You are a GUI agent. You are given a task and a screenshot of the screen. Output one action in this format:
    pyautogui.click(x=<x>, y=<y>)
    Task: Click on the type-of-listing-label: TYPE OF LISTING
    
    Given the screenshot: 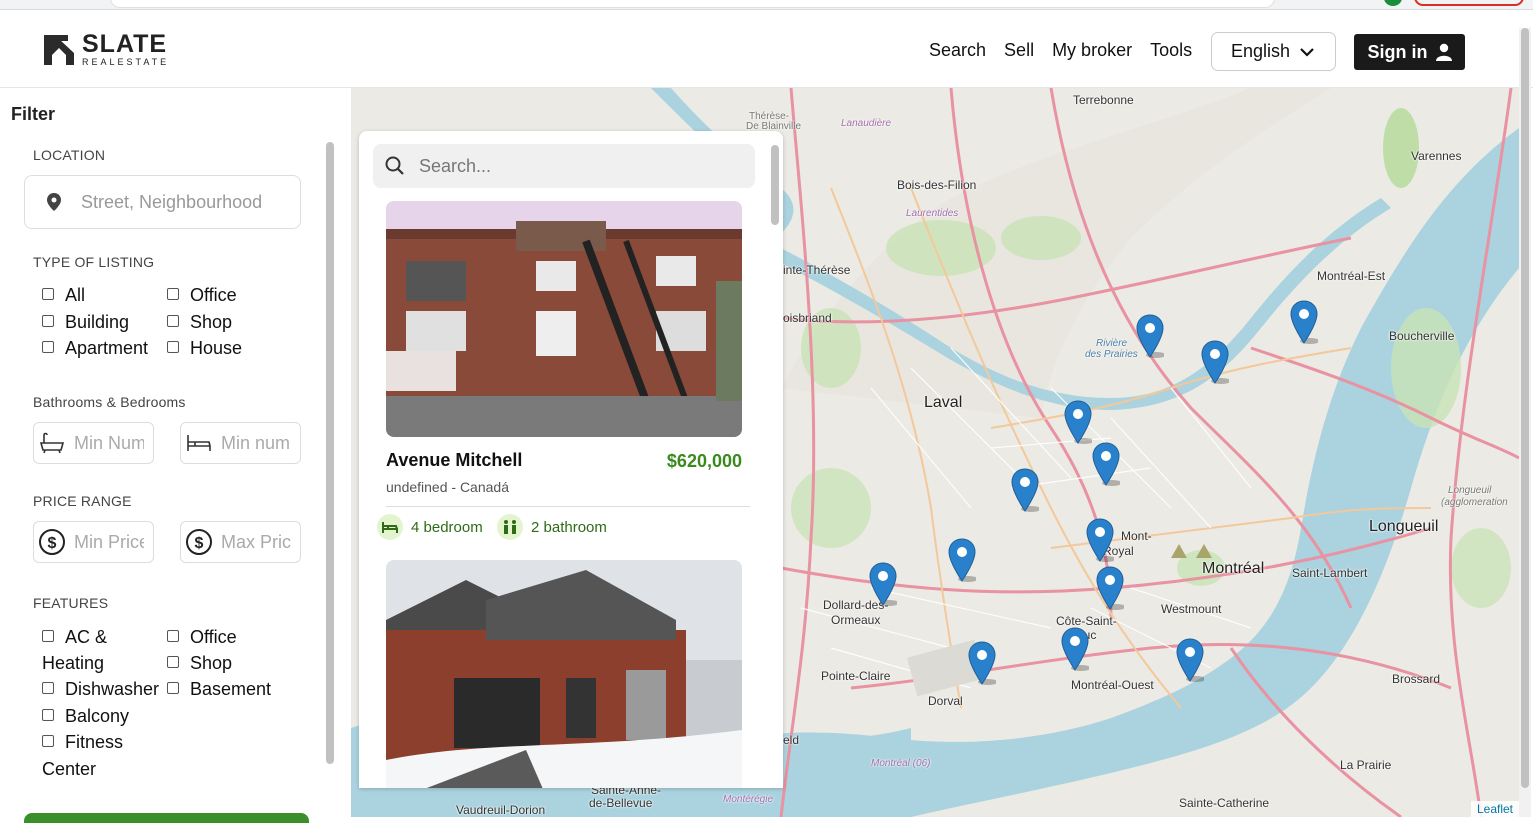 What is the action you would take?
    pyautogui.click(x=94, y=262)
    